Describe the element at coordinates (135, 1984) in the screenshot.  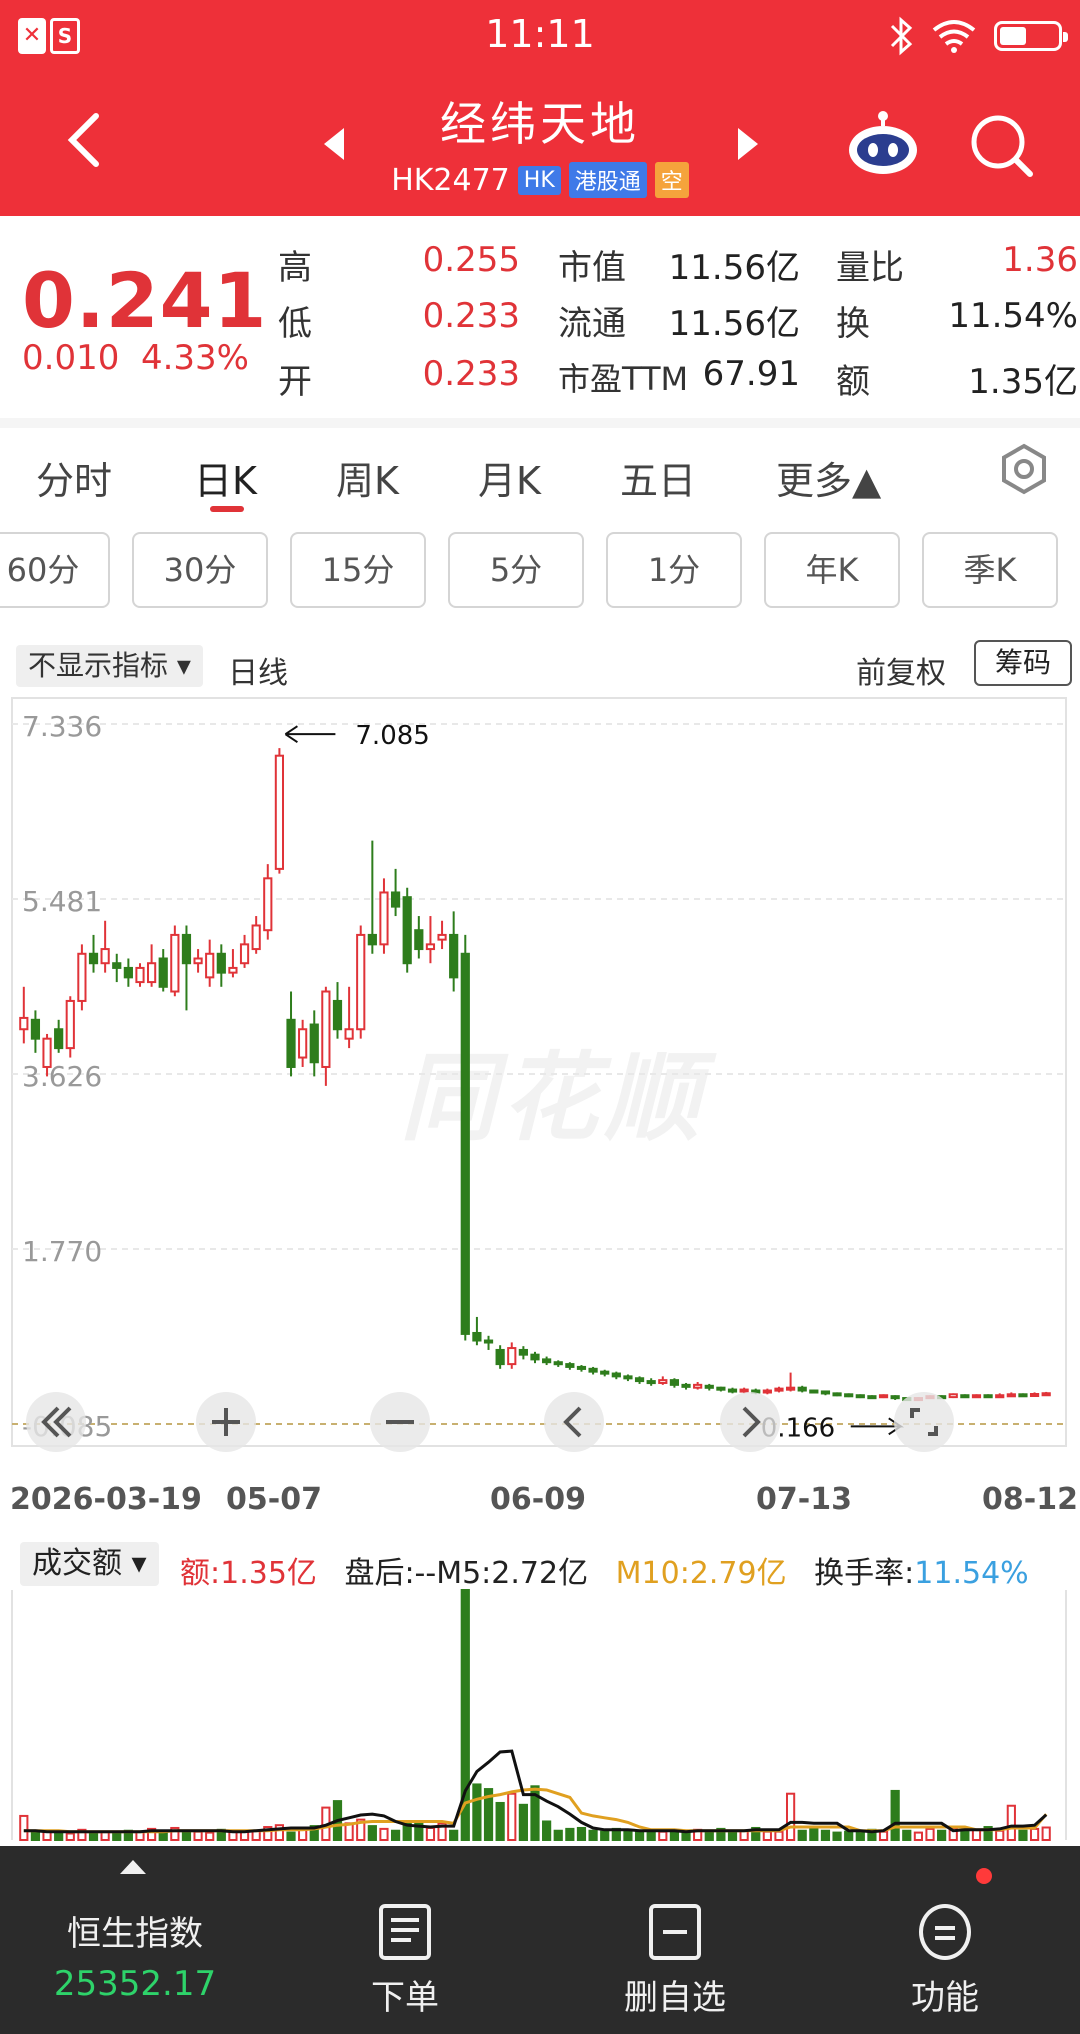
I see `index-value: 25352.17` at that location.